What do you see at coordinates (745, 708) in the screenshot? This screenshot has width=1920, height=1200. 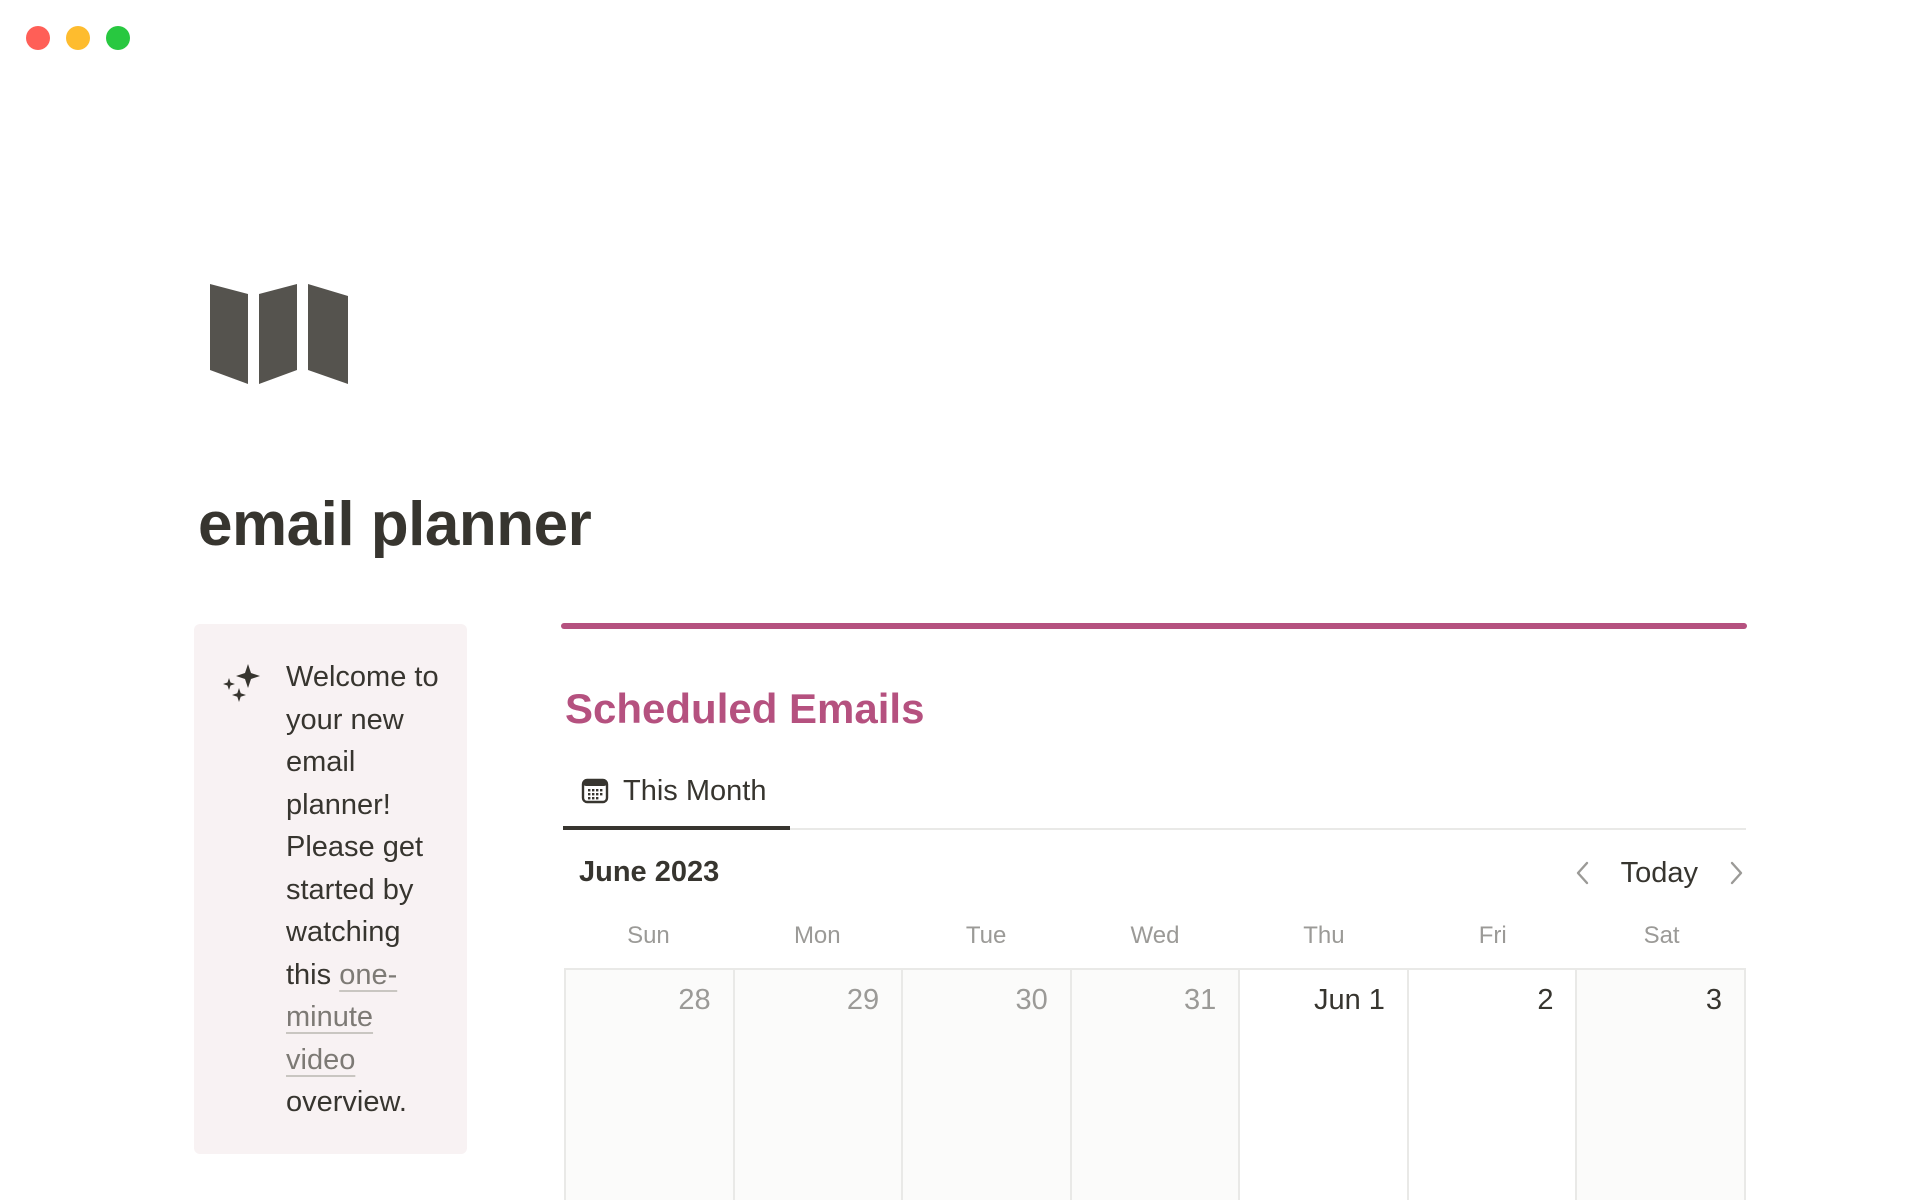 I see `section-title: Scheduled Emails` at bounding box center [745, 708].